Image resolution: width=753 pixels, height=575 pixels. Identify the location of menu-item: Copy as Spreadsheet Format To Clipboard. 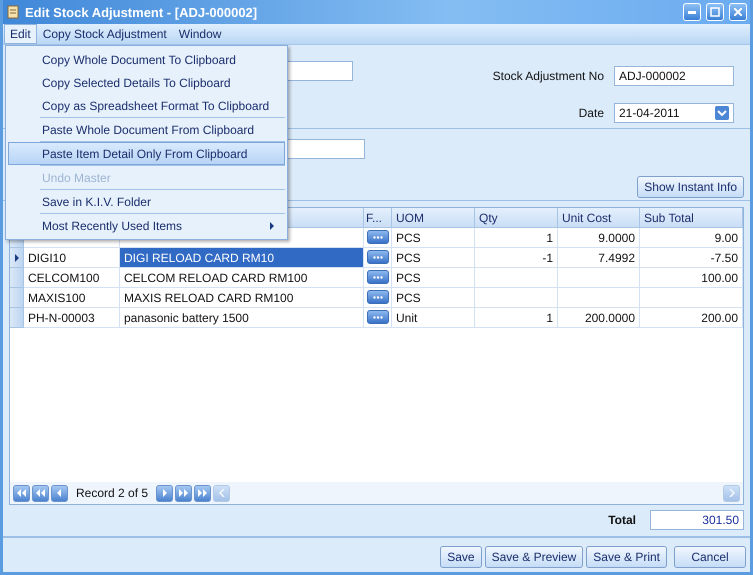
(146, 105).